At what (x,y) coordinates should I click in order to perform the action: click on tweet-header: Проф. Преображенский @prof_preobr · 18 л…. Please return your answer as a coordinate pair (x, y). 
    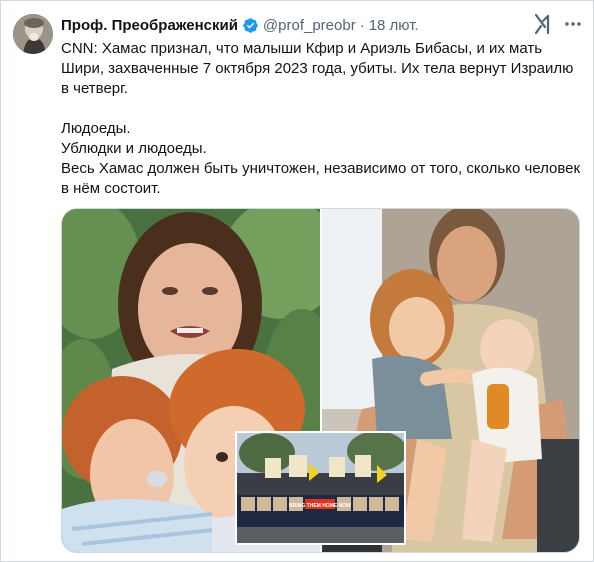
    Looking at the image, I should click on (240, 25).